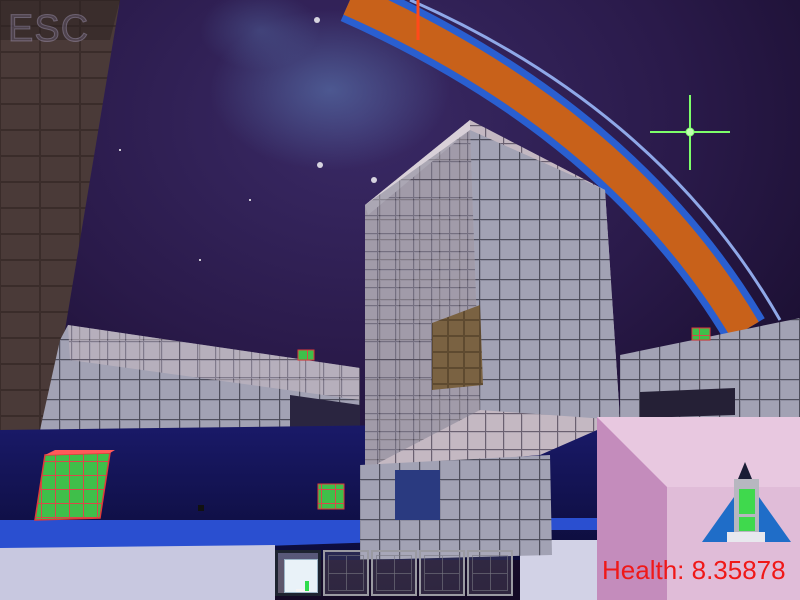 The height and width of the screenshot is (600, 800). What do you see at coordinates (694, 570) in the screenshot?
I see `health-readout: Health: 8.35878` at bounding box center [694, 570].